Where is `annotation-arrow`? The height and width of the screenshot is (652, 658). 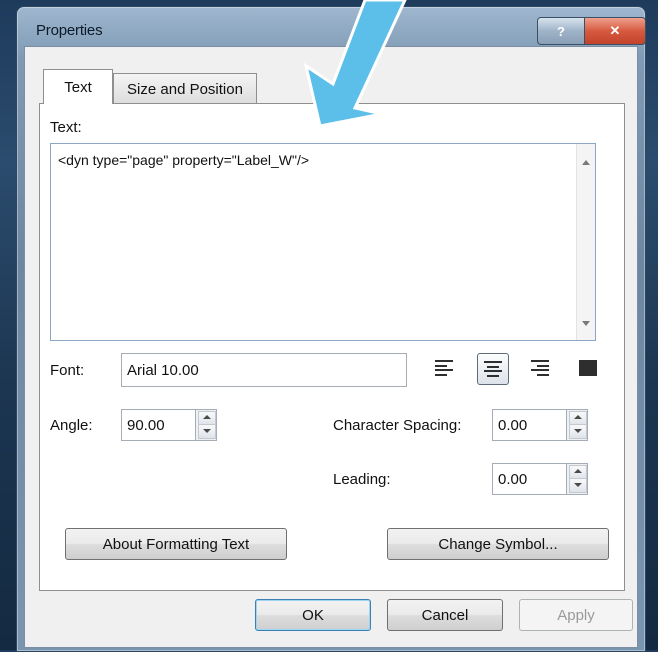
annotation-arrow is located at coordinates (355, 64).